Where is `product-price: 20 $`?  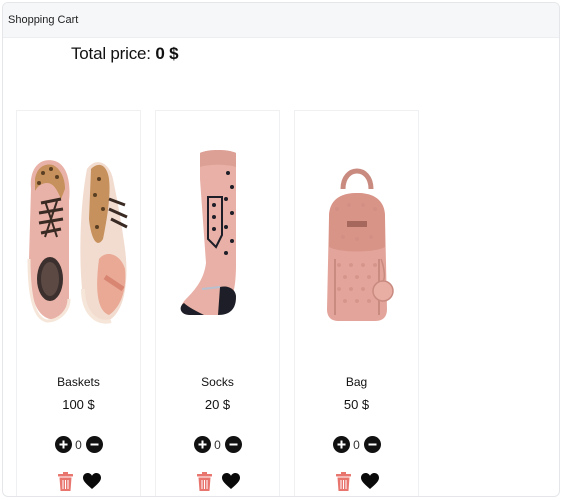 product-price: 20 $ is located at coordinates (217, 404).